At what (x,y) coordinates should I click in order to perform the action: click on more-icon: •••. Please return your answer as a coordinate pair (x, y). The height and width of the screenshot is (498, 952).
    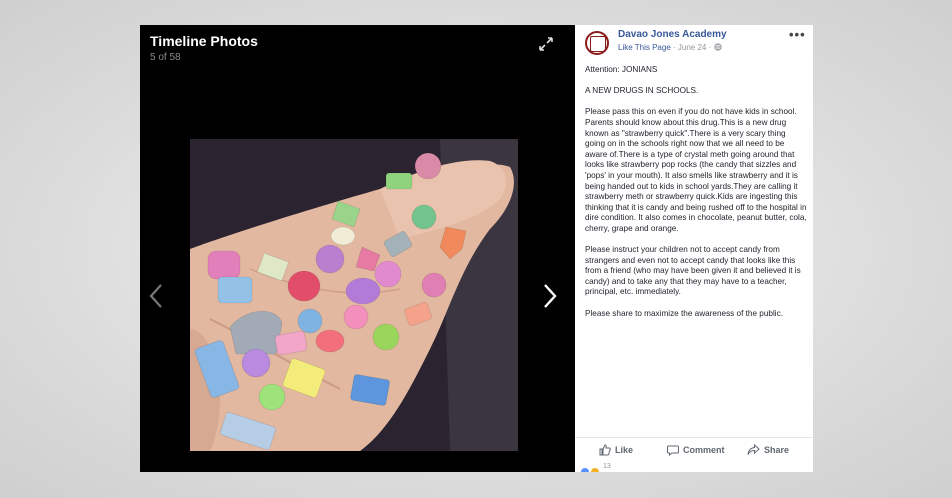
    Looking at the image, I should click on (797, 34).